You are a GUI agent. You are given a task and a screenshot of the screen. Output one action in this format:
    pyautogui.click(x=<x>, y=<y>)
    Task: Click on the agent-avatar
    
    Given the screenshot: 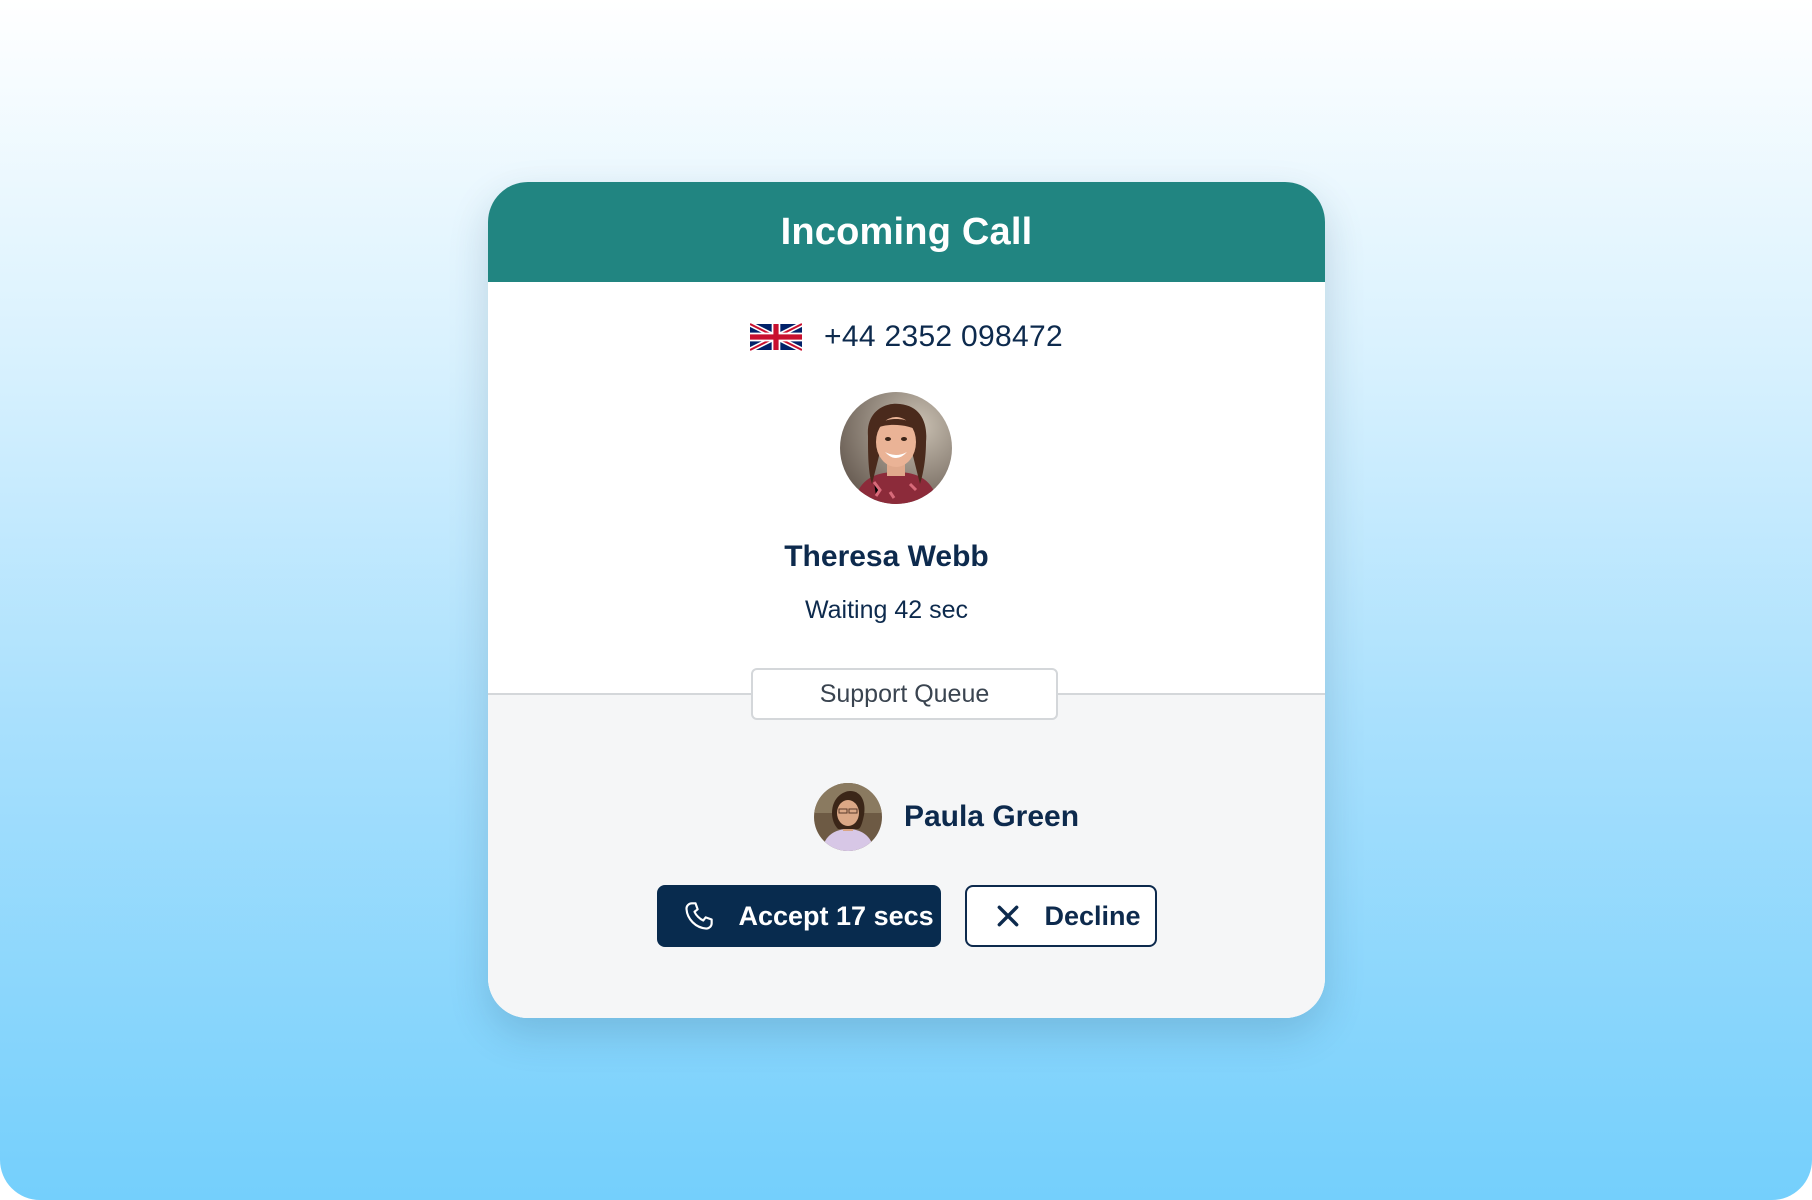 What is the action you would take?
    pyautogui.click(x=847, y=817)
    